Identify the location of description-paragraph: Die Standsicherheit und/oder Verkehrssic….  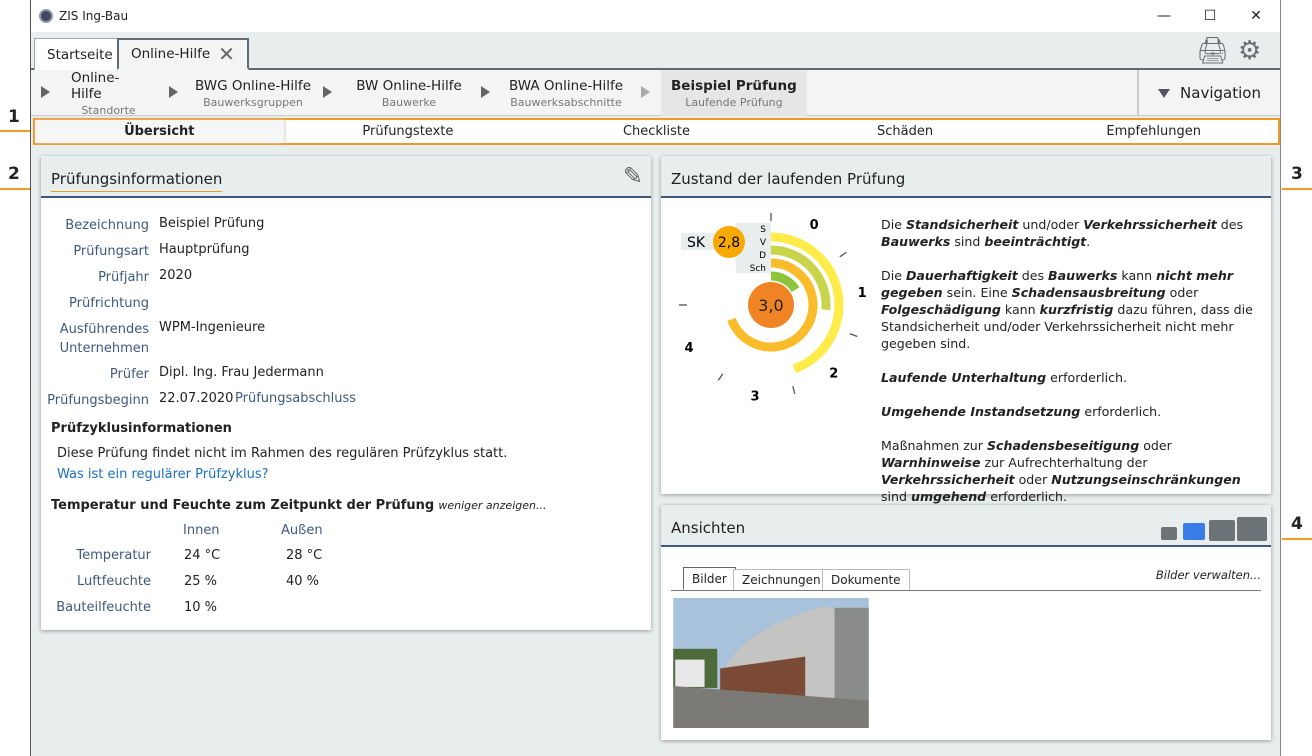
(1073, 233).